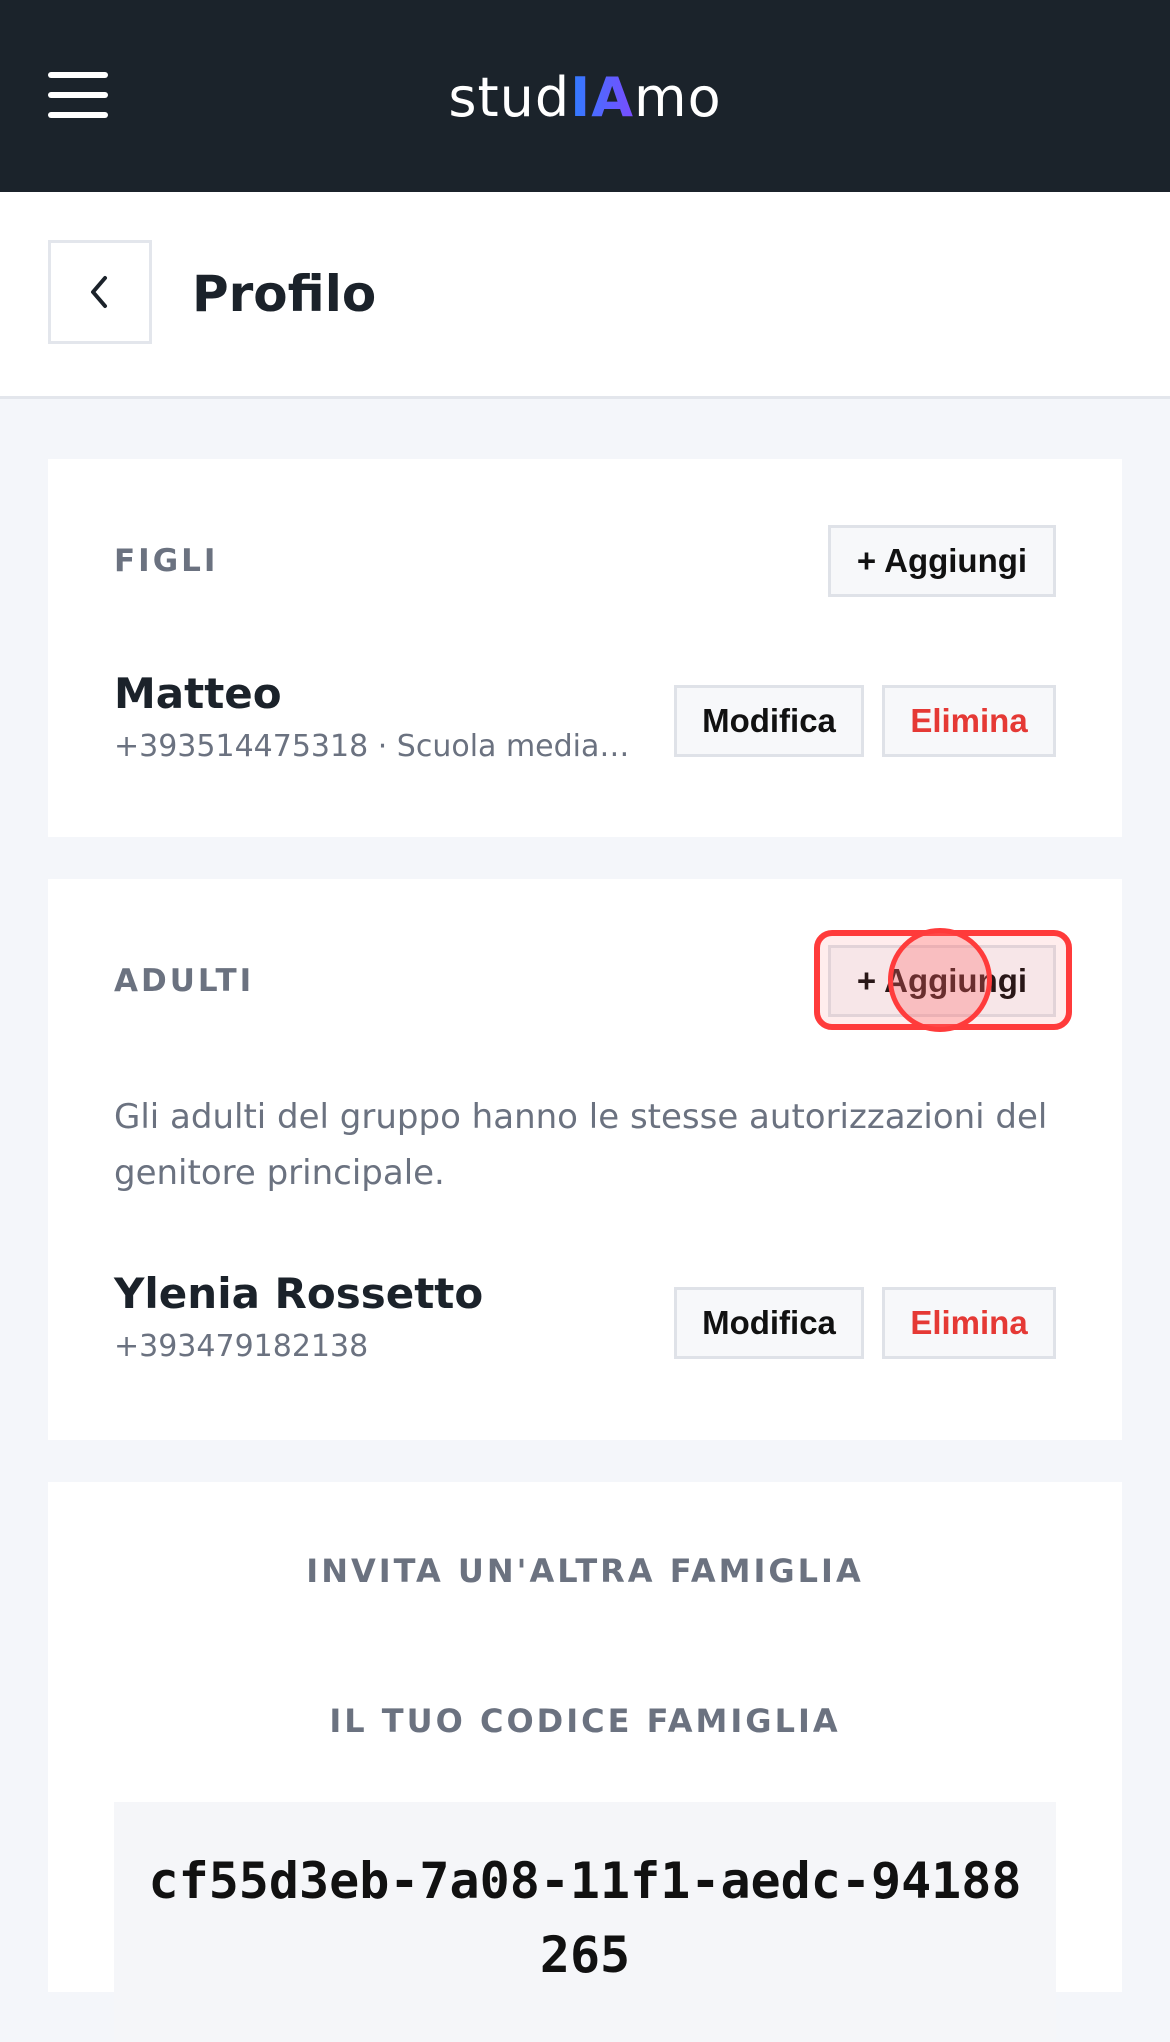 Image resolution: width=1170 pixels, height=2042 pixels. I want to click on adult-name: Ylenia Rossetto, so click(299, 1293).